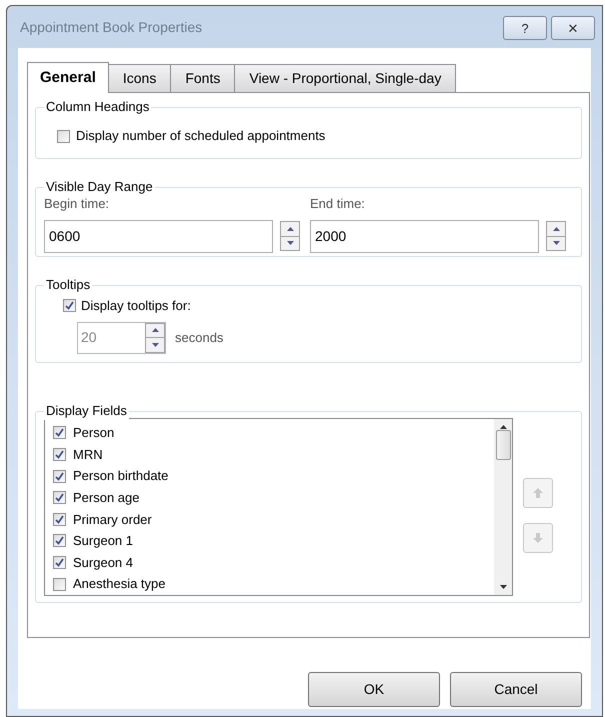  What do you see at coordinates (136, 306) in the screenshot?
I see `checkbox-label: Display tooltips for:` at bounding box center [136, 306].